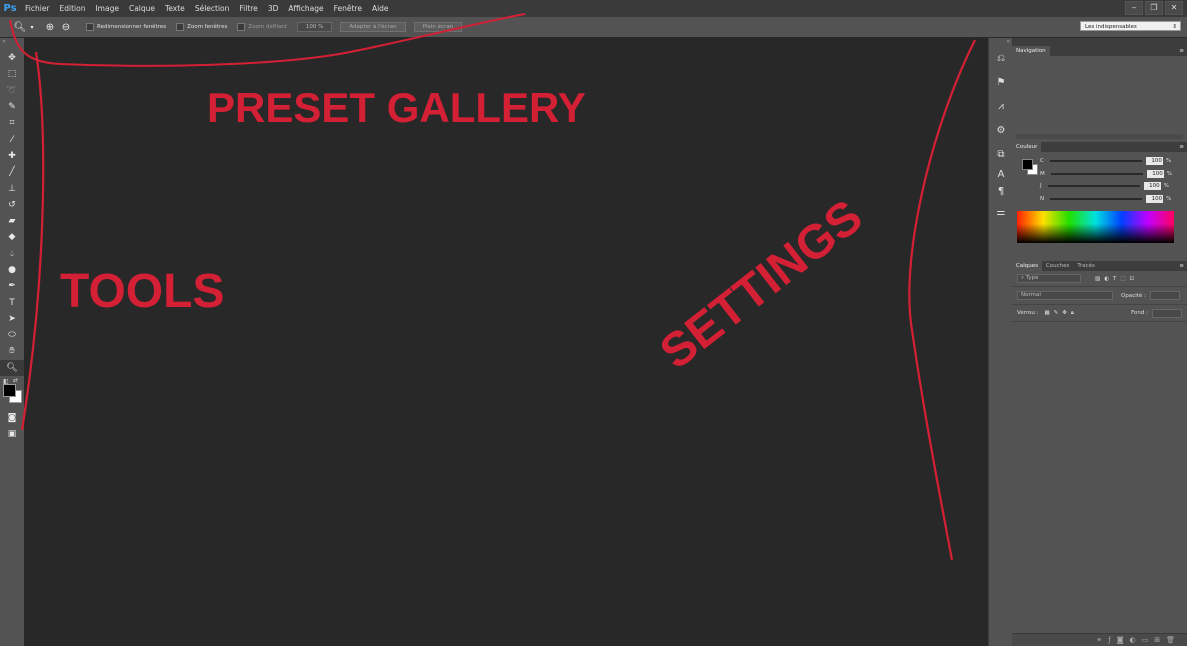 This screenshot has width=1187, height=646. What do you see at coordinates (142, 291) in the screenshot?
I see `annotation-tools: TOOLS` at bounding box center [142, 291].